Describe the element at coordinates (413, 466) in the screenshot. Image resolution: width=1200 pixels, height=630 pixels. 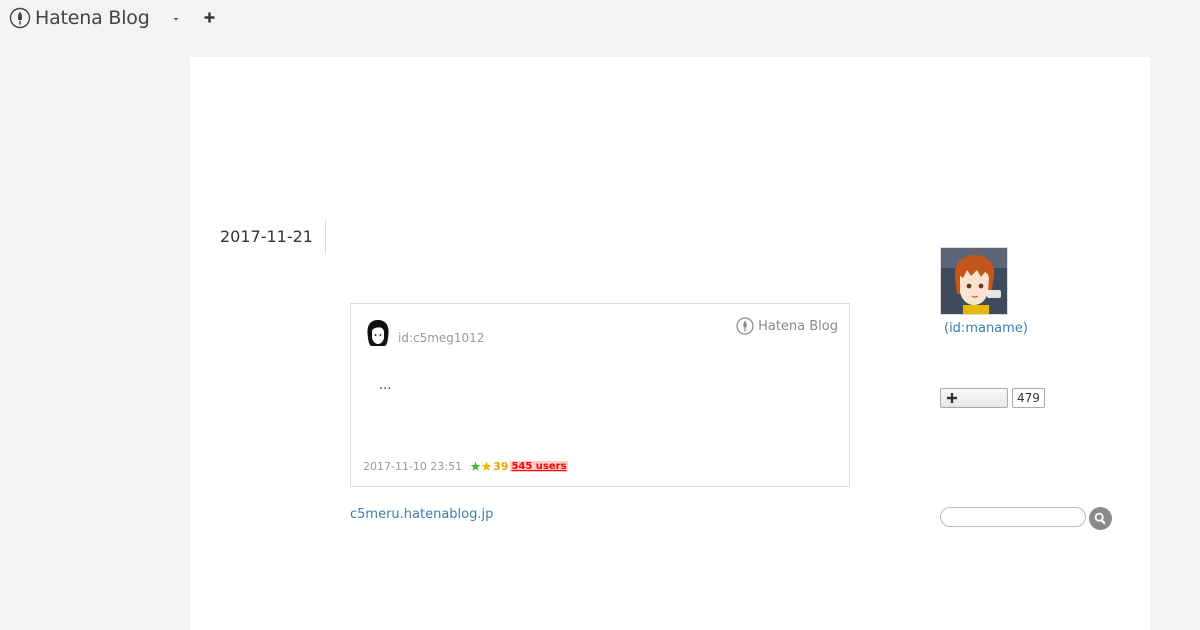
I see `entry-date: 2017-11-10 23:51` at that location.